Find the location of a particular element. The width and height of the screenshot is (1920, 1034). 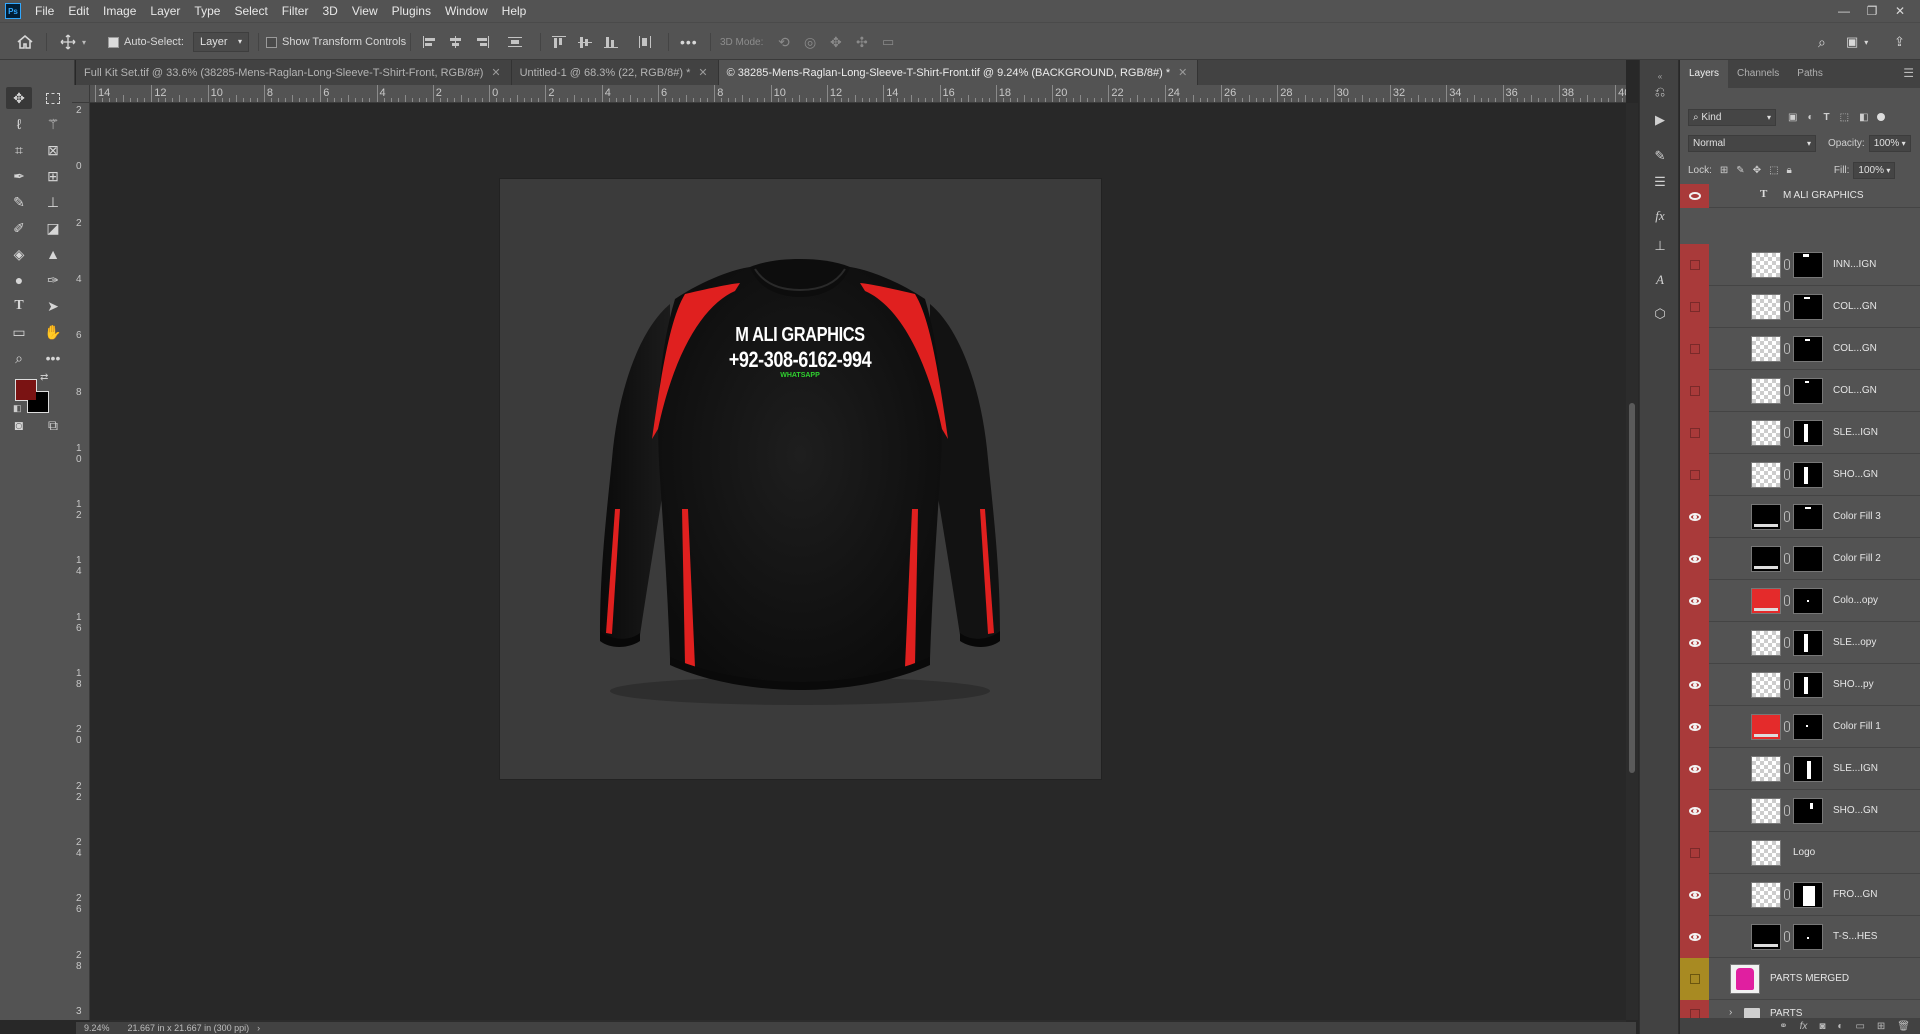

workspace-icon: ▣ ▾ is located at coordinates (1857, 42).